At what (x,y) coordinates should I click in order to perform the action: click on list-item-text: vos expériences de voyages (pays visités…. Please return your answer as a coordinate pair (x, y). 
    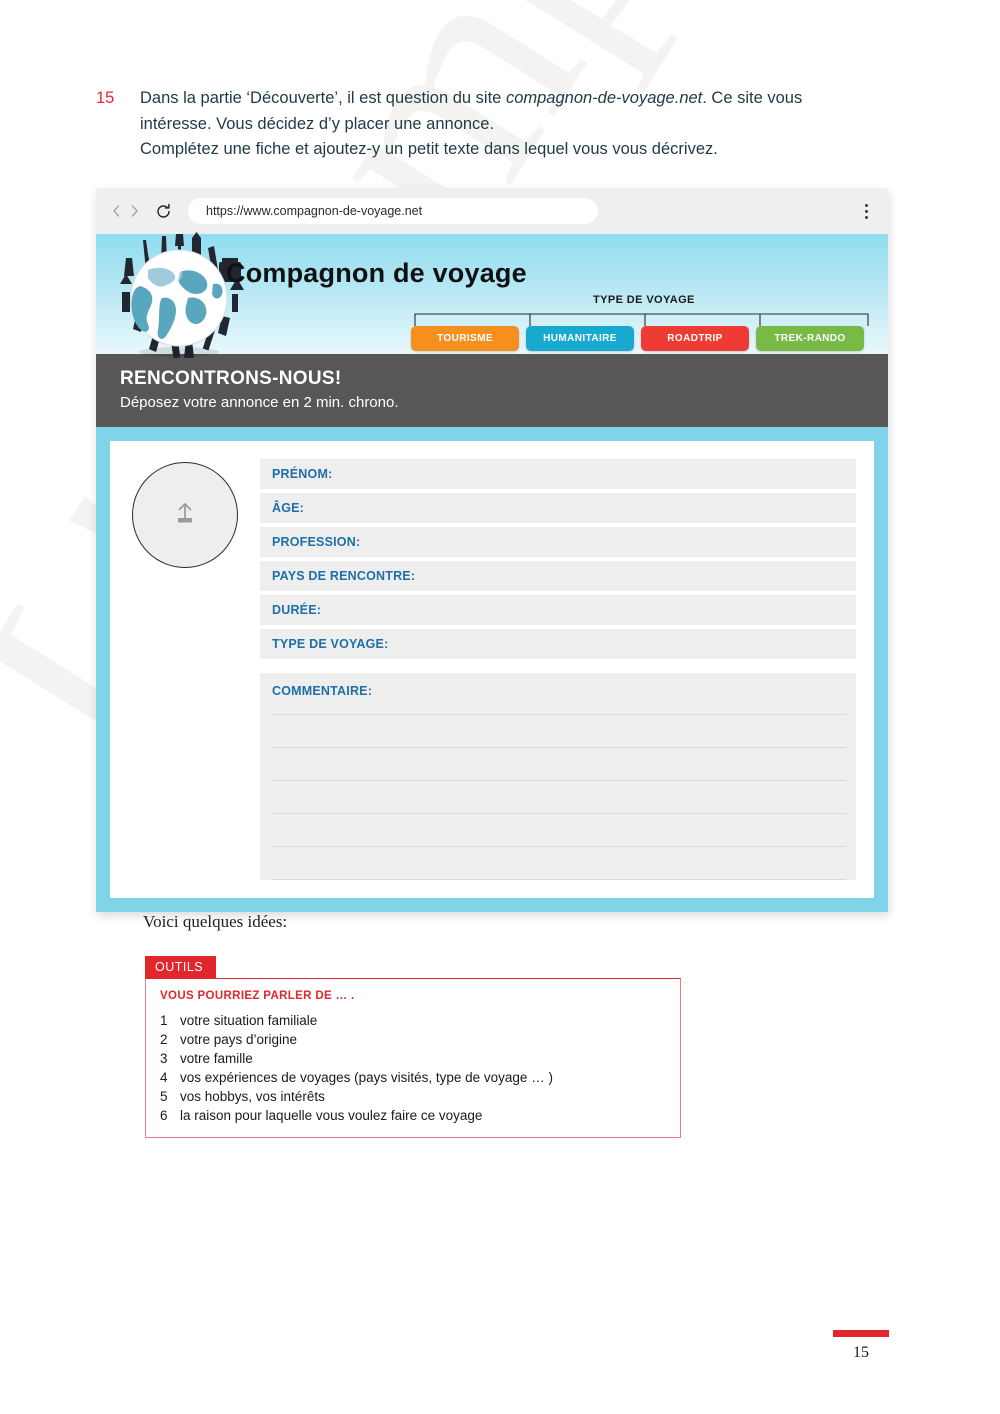
    Looking at the image, I should click on (366, 1077).